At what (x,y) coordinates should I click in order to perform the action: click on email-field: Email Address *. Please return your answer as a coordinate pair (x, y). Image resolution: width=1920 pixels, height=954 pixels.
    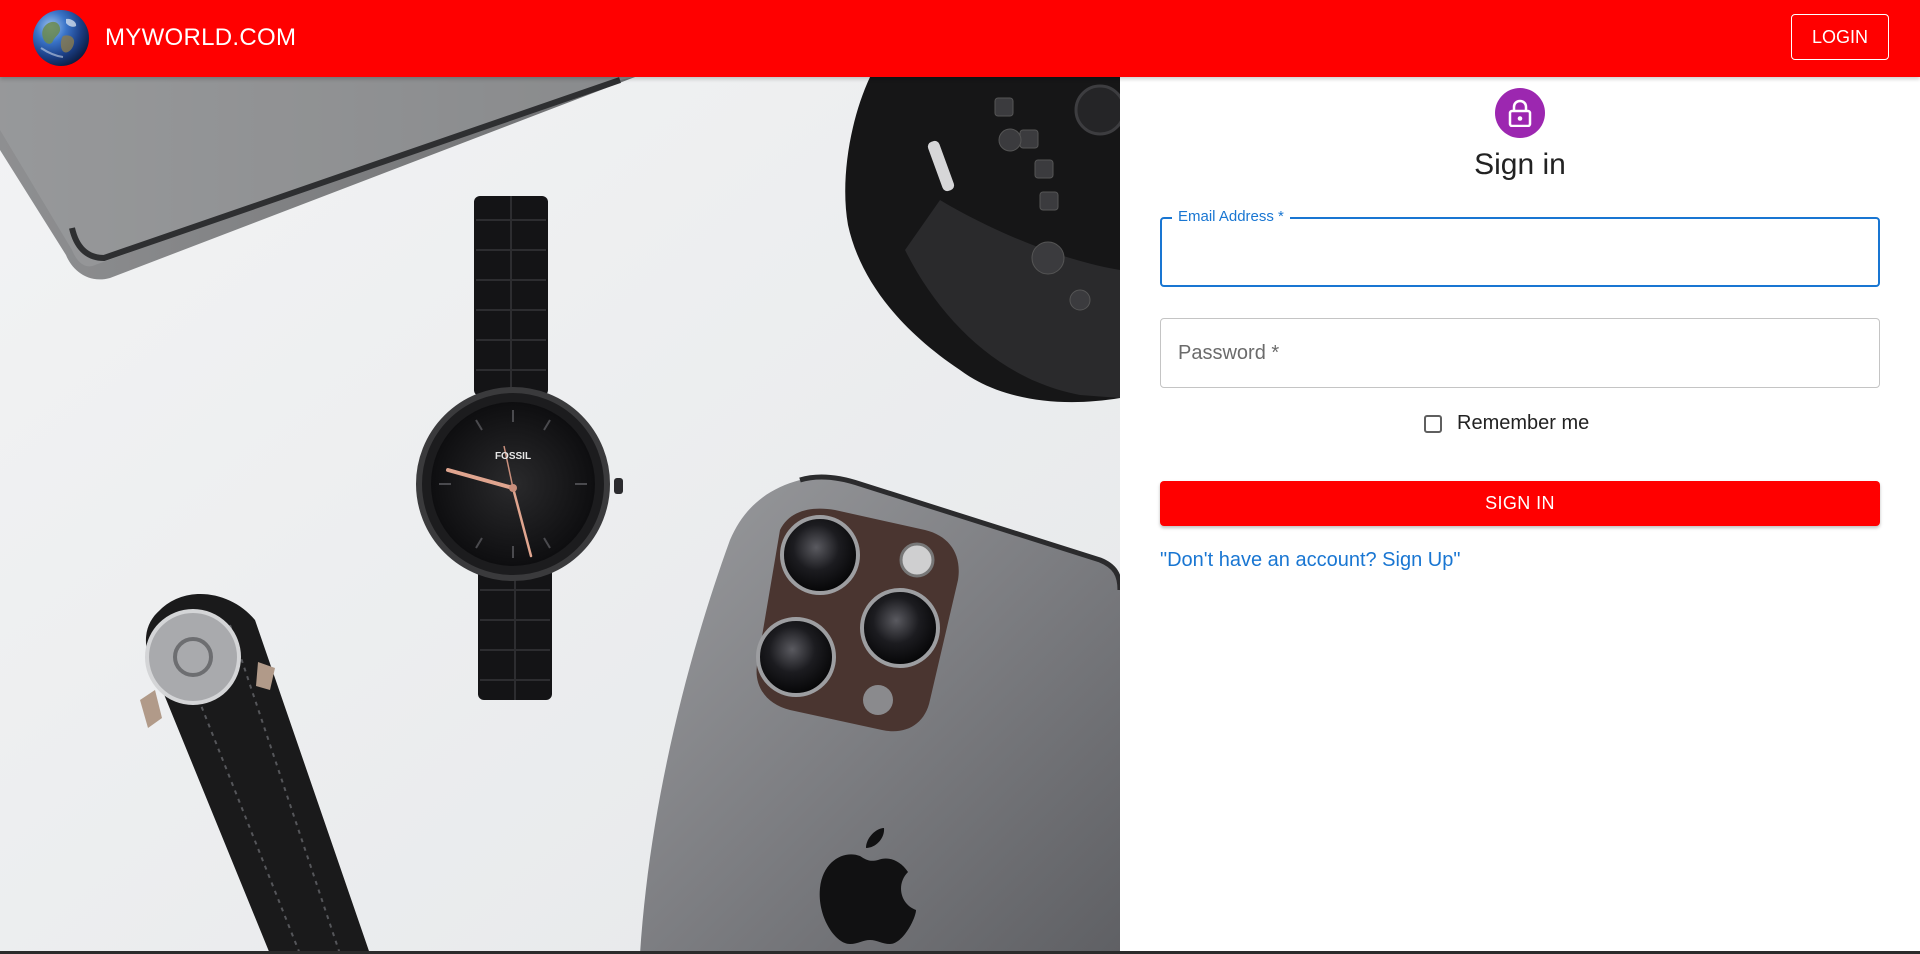
    Looking at the image, I should click on (1520, 247).